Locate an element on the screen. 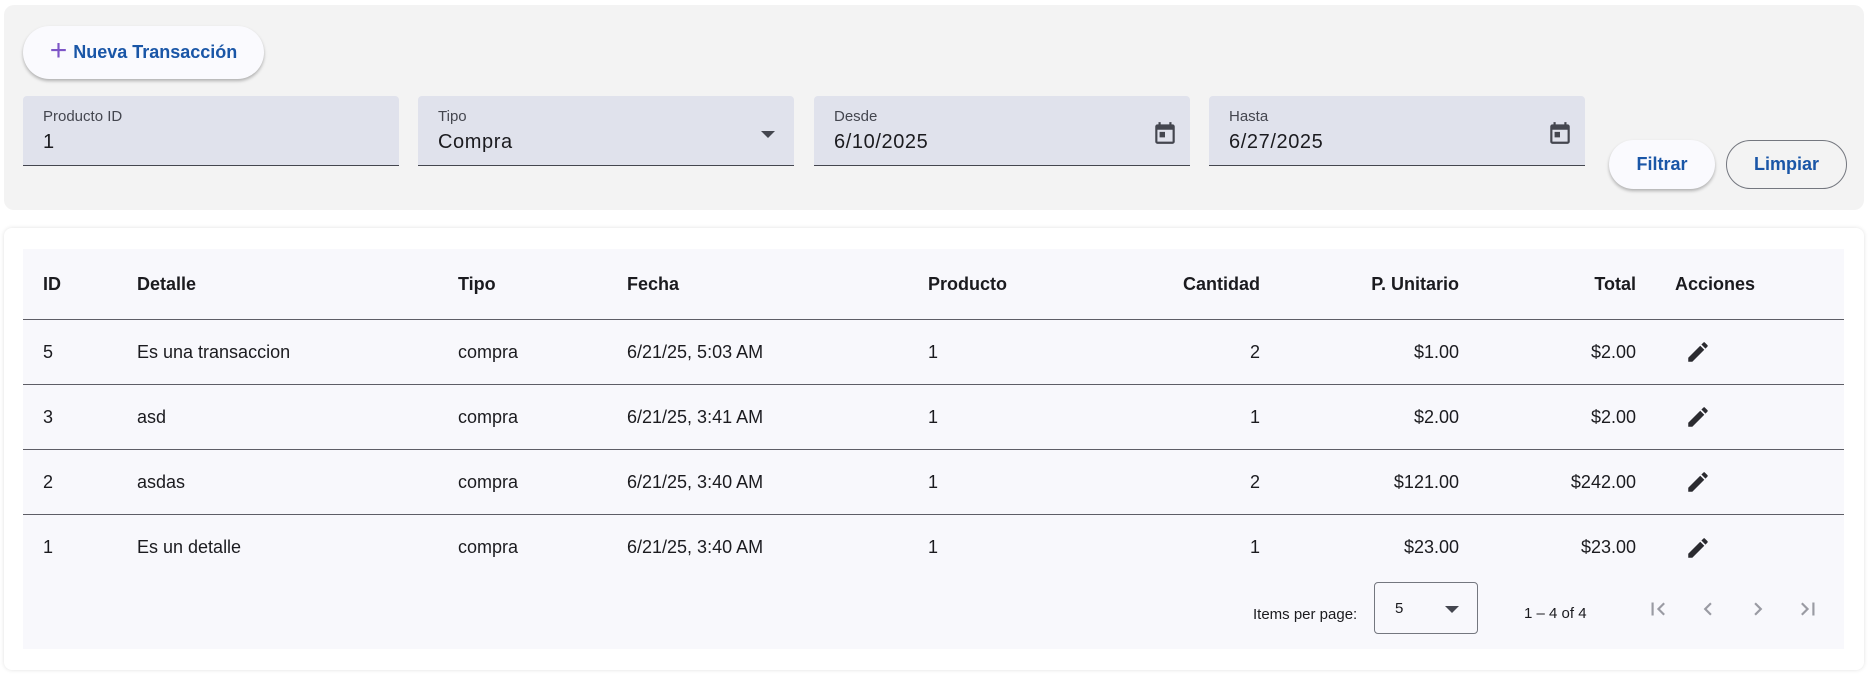  header-unitario: P. Unitario is located at coordinates (1381, 284).